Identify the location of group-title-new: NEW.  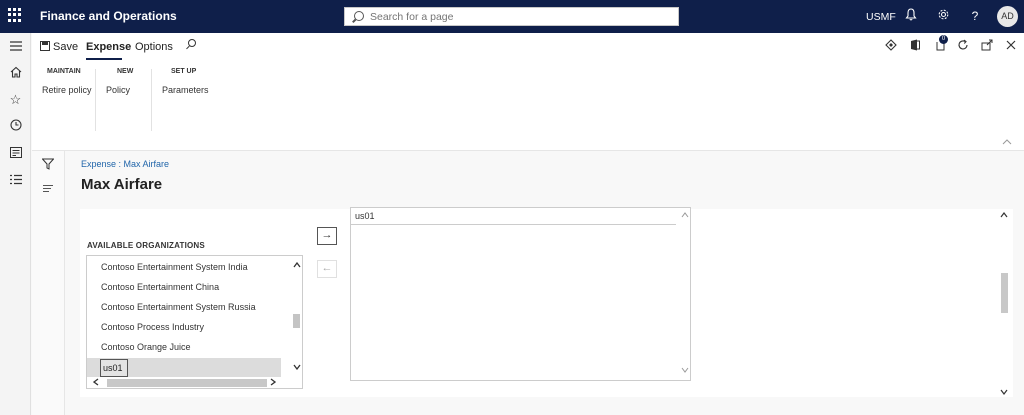
(125, 71).